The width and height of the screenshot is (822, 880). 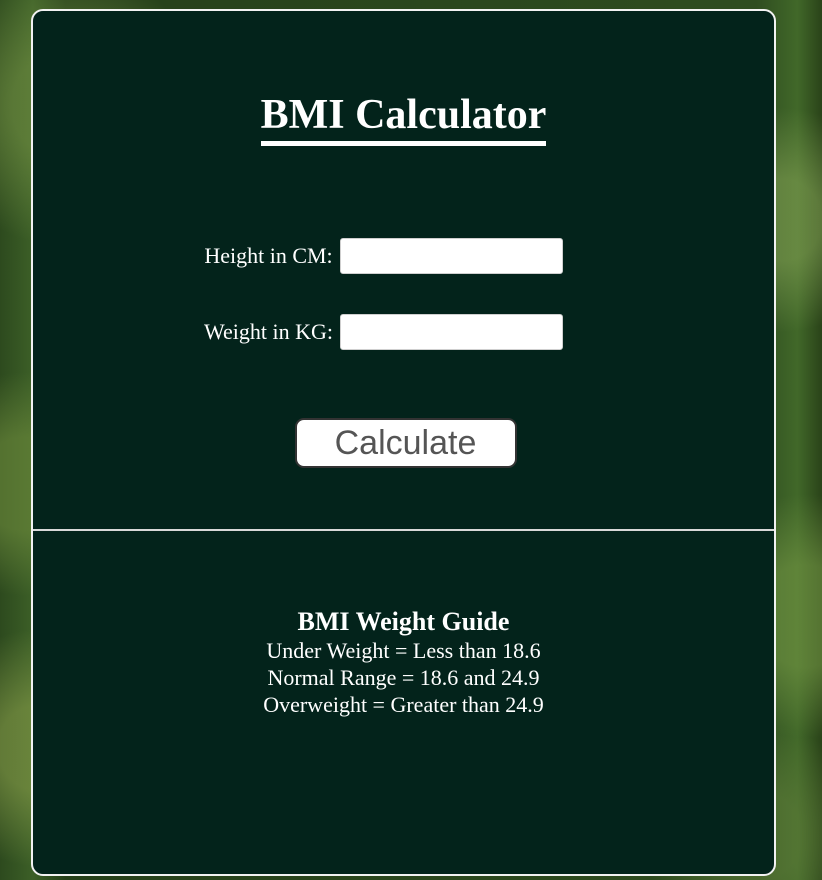 What do you see at coordinates (451, 256) in the screenshot?
I see `height-input` at bounding box center [451, 256].